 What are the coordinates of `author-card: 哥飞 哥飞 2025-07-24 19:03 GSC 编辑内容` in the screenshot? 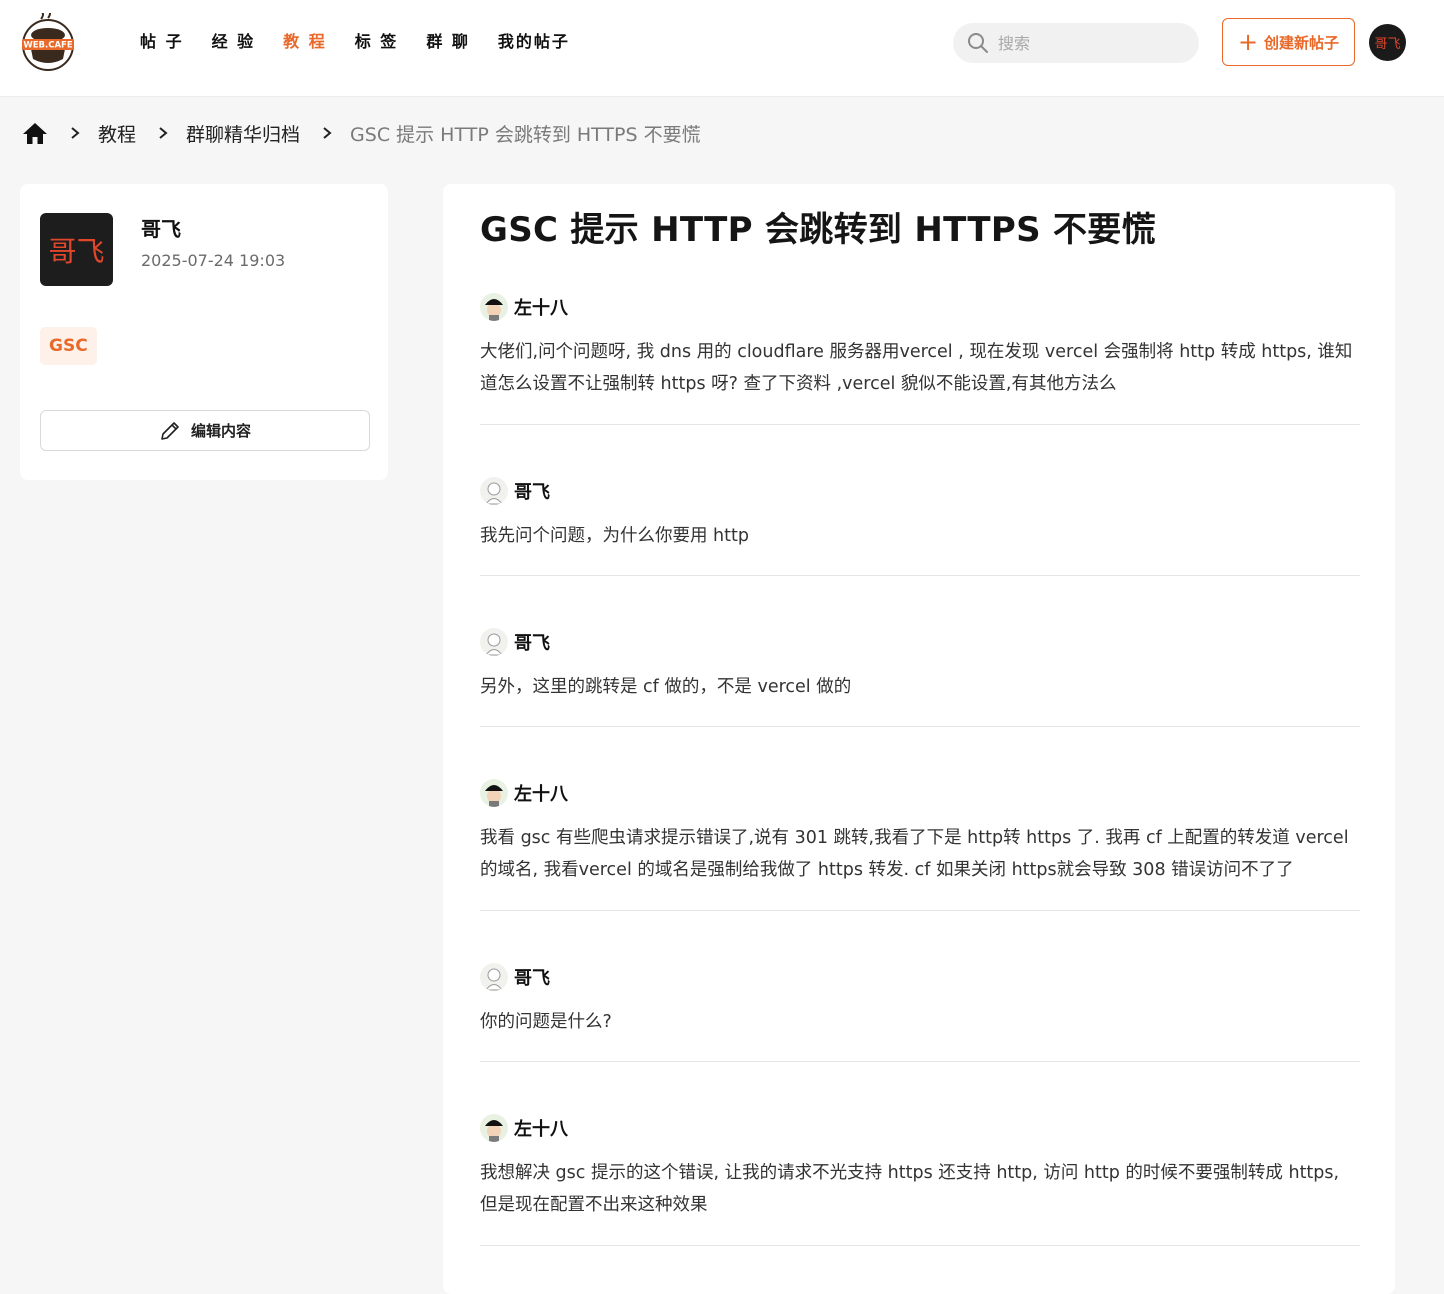 It's located at (204, 332).